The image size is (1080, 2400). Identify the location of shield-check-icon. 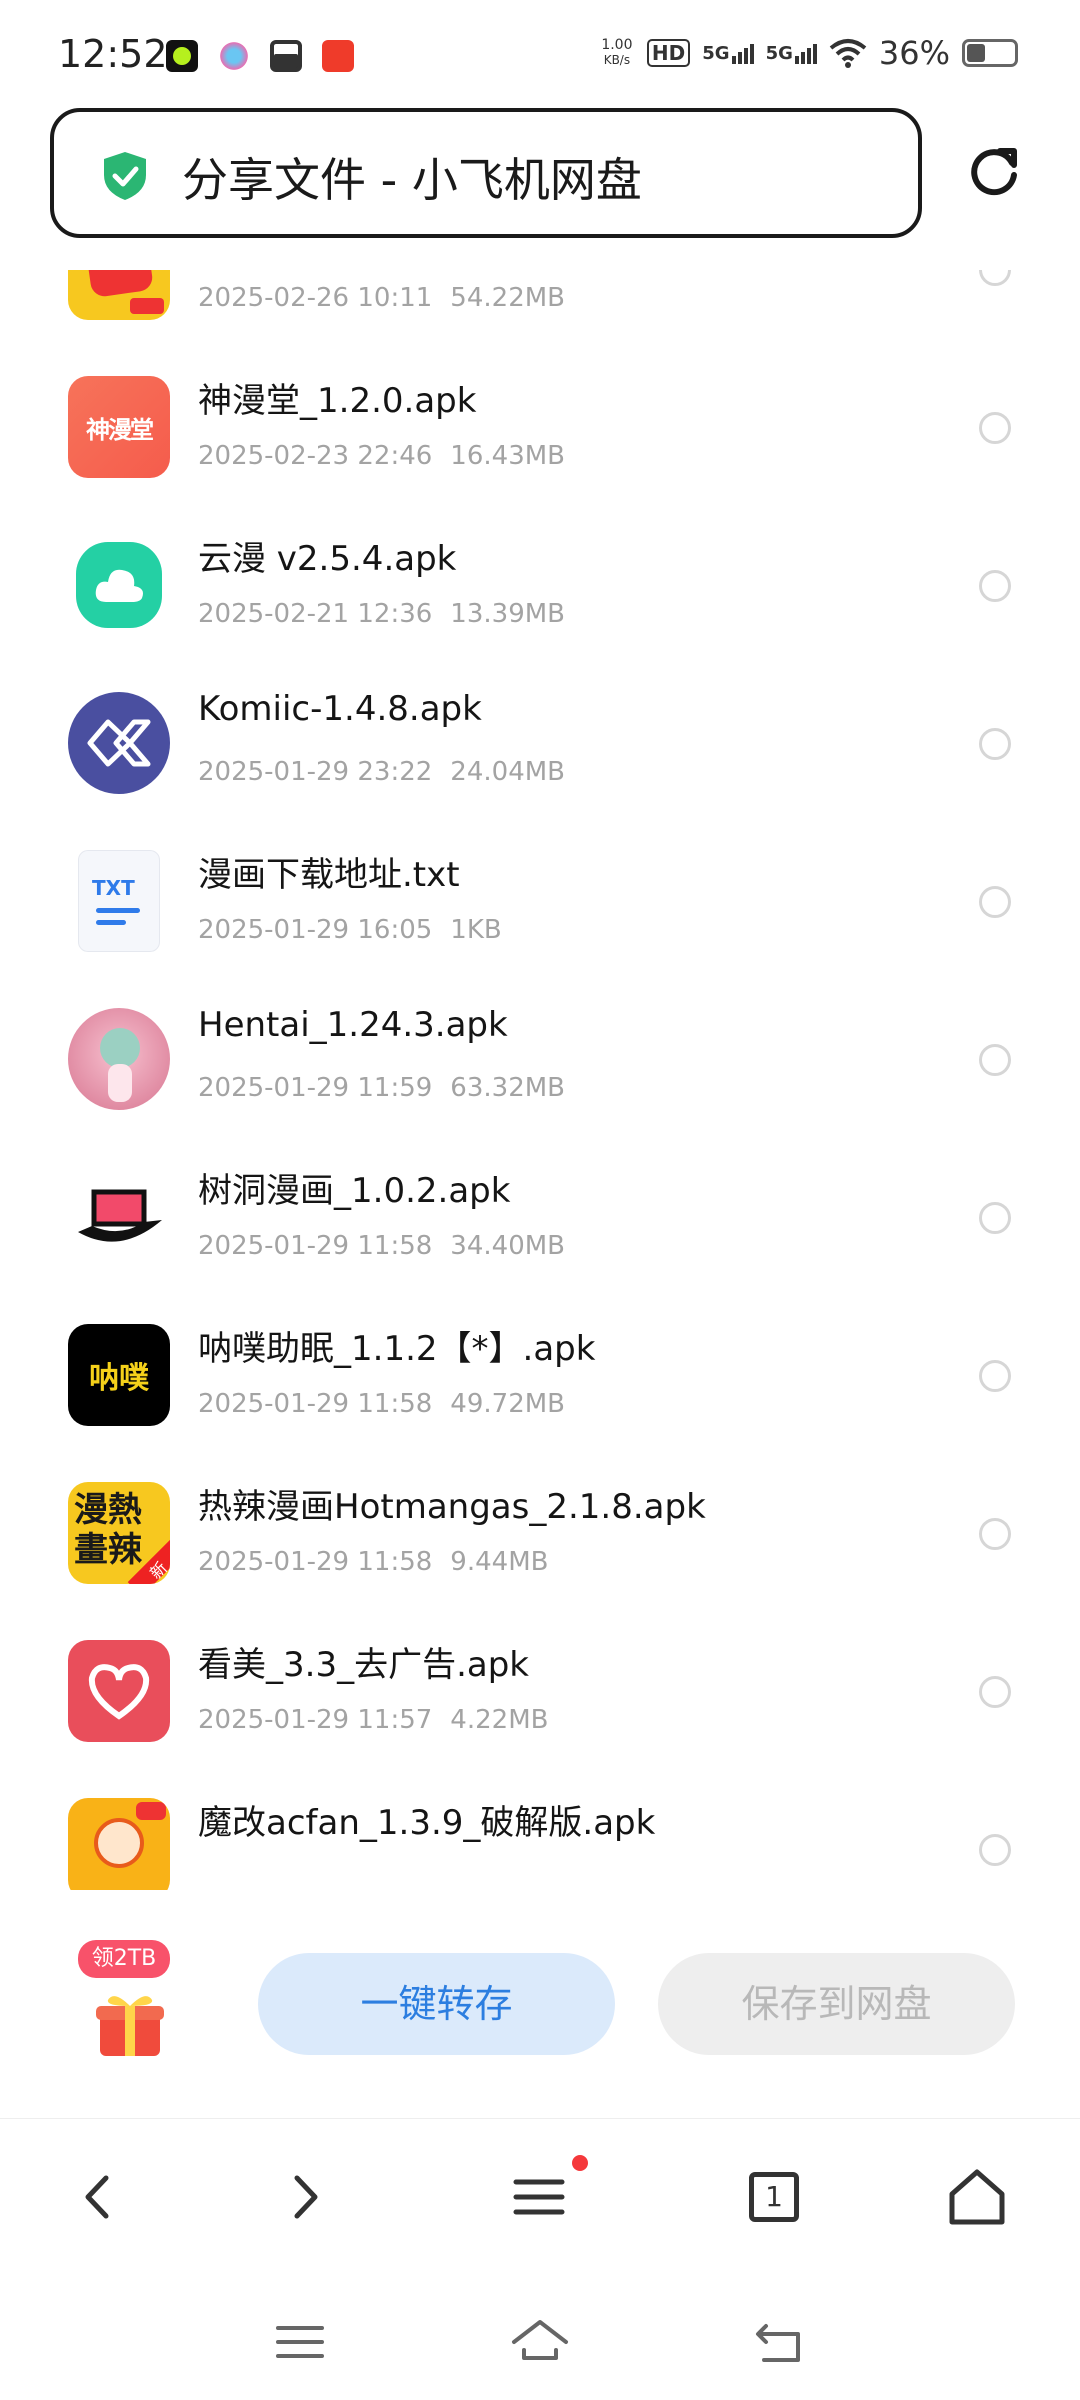
(125, 176).